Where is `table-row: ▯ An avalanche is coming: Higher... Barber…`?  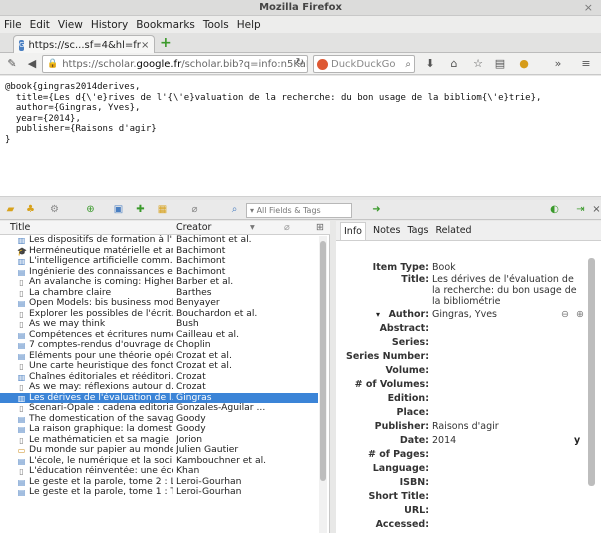 table-row: ▯ An avalanche is coming: Higher... Barber… is located at coordinates (159, 282).